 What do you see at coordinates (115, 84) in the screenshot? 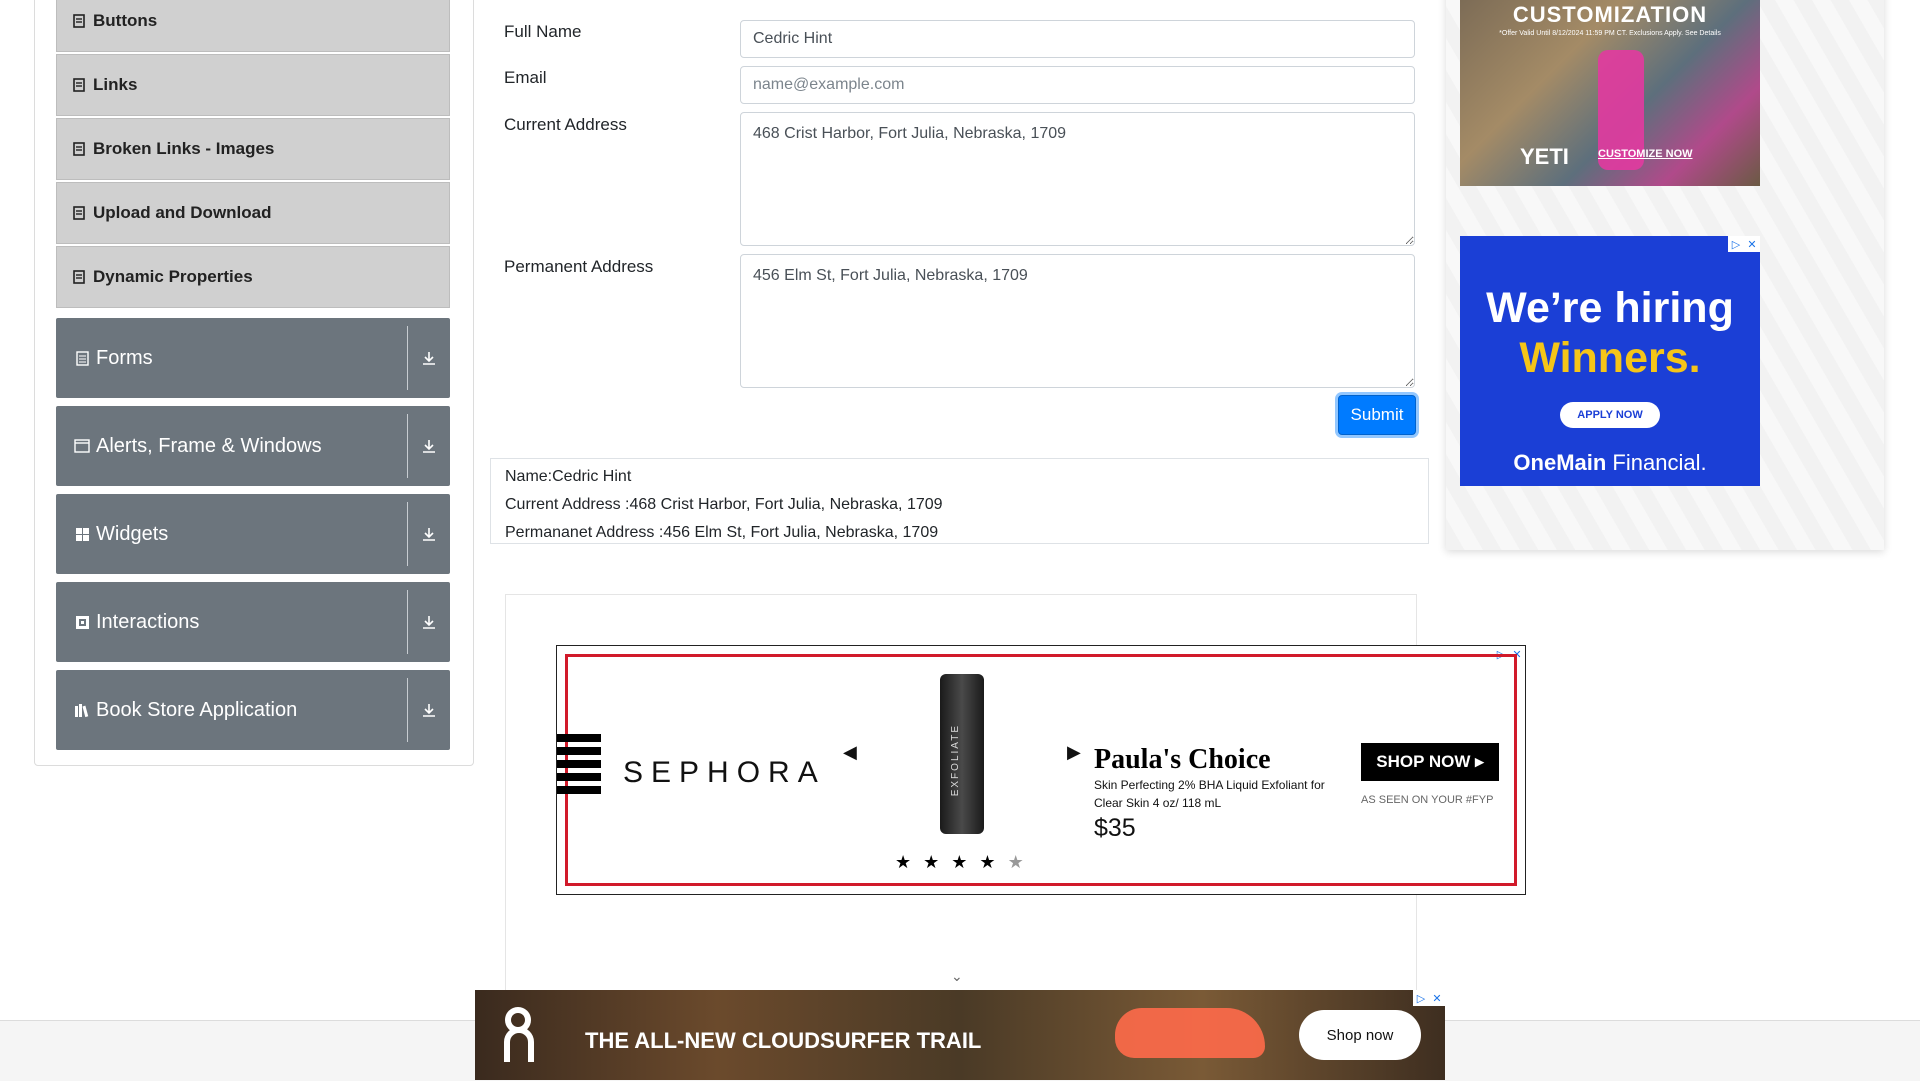
I see `menu-item-label: Links` at bounding box center [115, 84].